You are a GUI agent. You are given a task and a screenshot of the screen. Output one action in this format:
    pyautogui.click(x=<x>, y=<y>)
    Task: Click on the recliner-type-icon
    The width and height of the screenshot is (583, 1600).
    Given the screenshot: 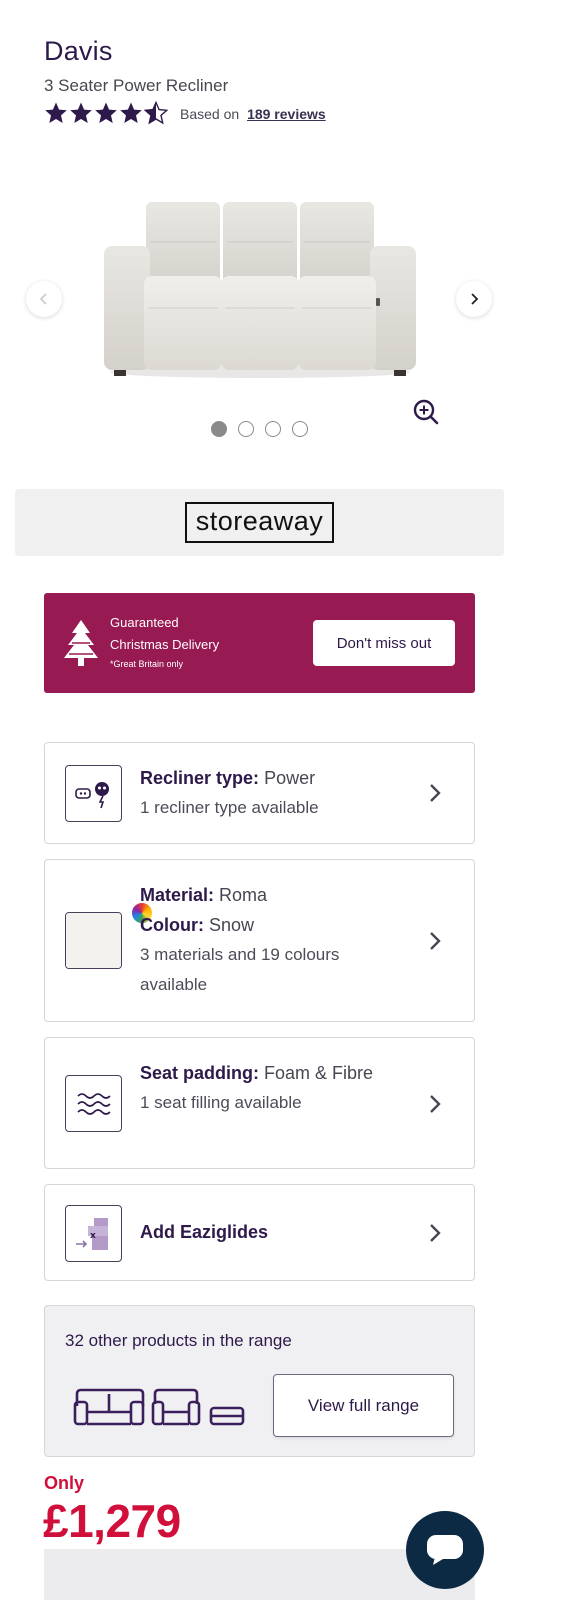 What is the action you would take?
    pyautogui.click(x=91, y=794)
    